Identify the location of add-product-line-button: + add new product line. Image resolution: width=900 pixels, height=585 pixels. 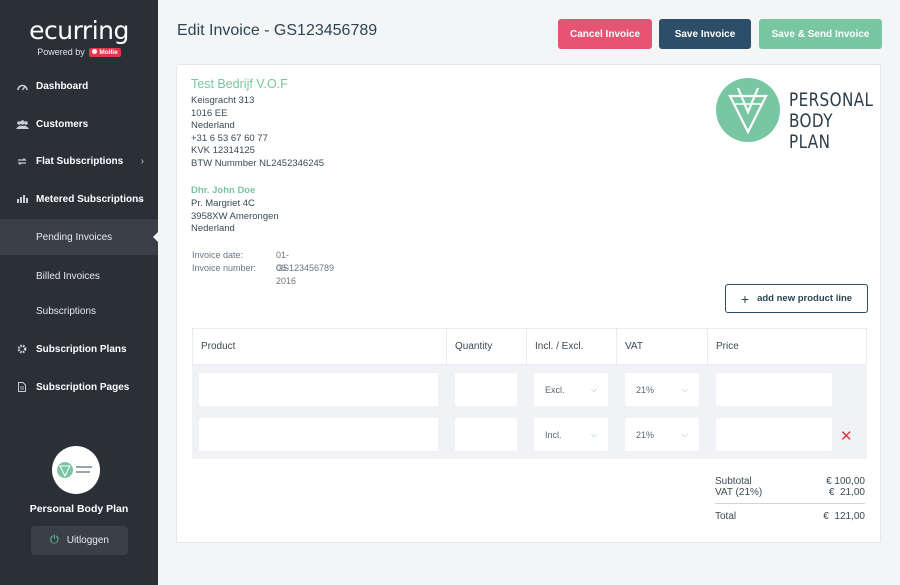
(796, 298).